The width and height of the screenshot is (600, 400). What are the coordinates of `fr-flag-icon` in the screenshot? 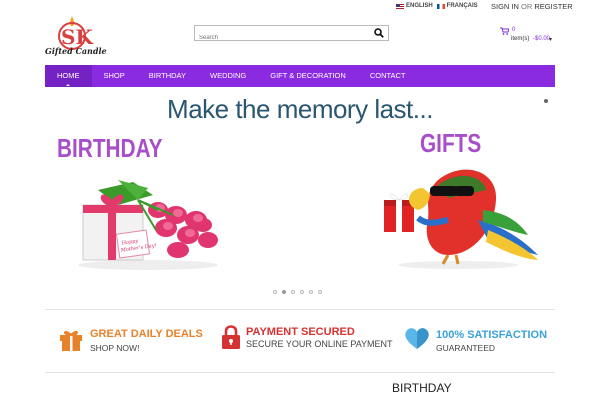 It's located at (440, 6).